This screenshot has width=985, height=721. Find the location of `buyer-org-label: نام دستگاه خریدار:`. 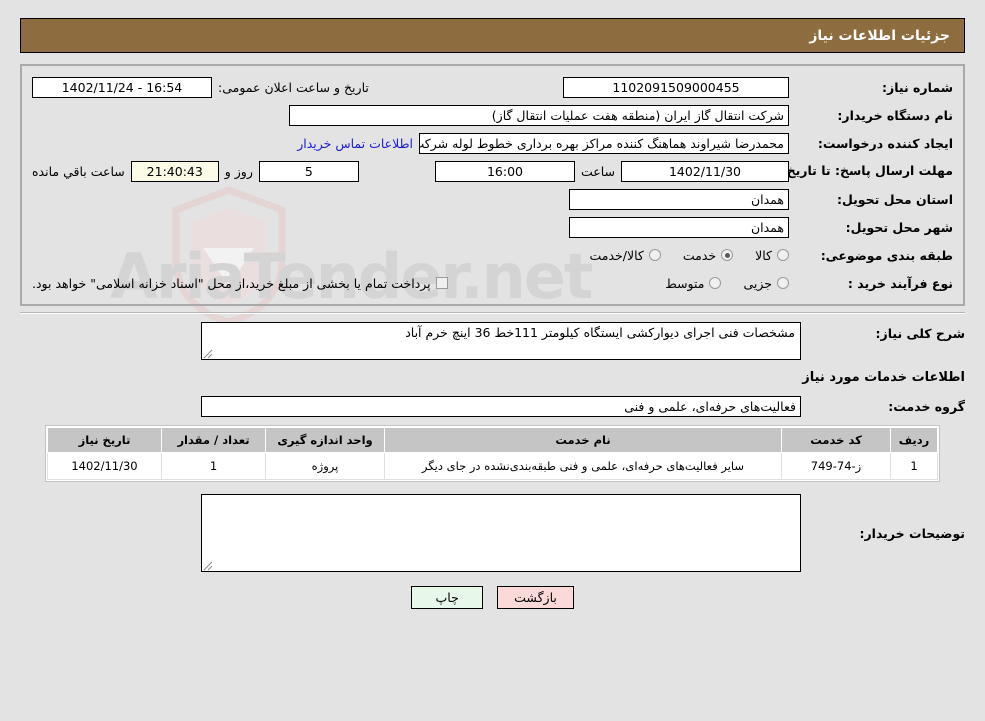

buyer-org-label: نام دستگاه خریدار: is located at coordinates (895, 115).